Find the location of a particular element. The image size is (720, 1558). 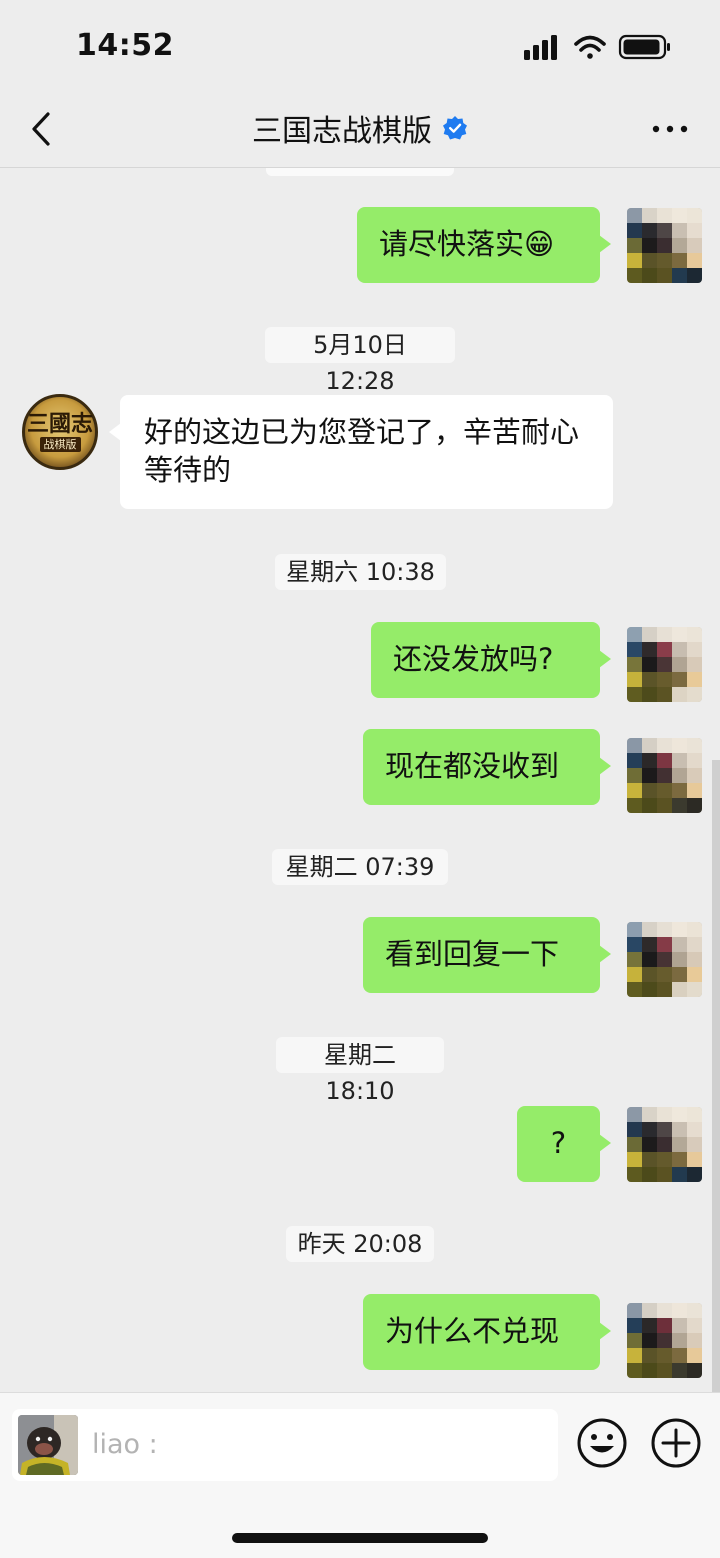

status-time: 14:52 is located at coordinates (125, 45).